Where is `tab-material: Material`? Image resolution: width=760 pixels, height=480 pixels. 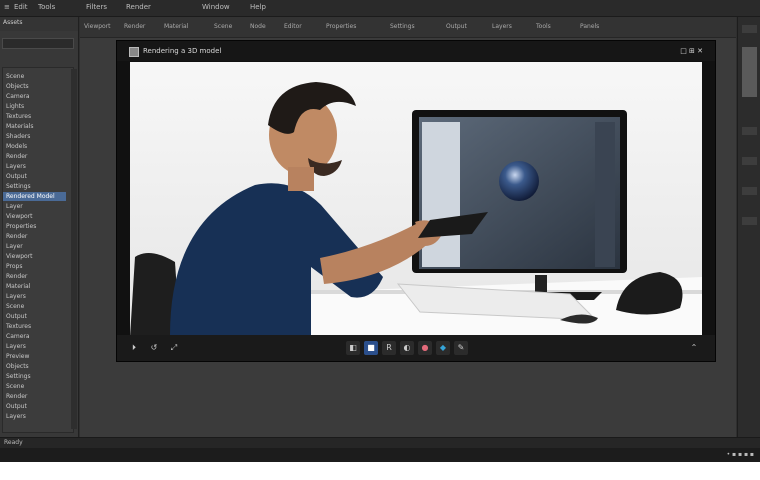
tab-material: Material is located at coordinates (176, 27).